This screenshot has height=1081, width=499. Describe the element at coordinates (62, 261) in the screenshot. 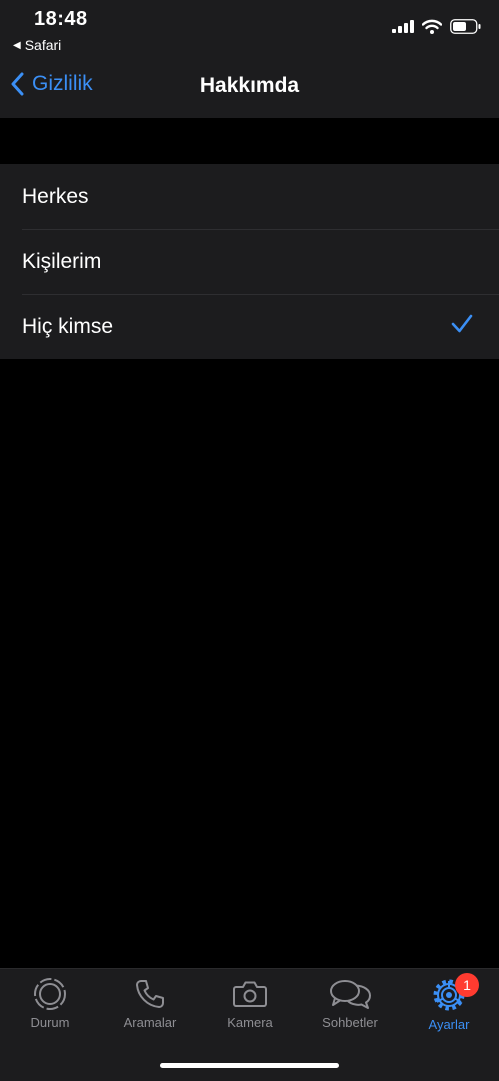

I see `option-label: Kişilerim` at that location.